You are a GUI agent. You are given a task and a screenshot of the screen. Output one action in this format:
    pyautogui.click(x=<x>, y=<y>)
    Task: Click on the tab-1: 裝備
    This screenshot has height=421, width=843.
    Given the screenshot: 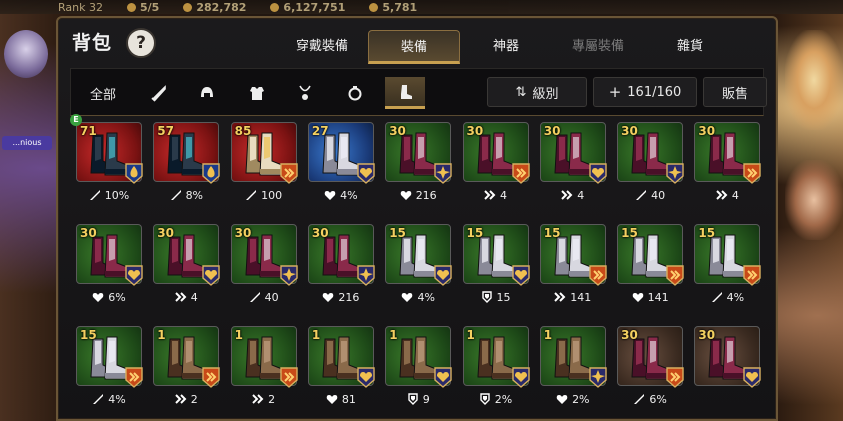 What is the action you would take?
    pyautogui.click(x=414, y=47)
    